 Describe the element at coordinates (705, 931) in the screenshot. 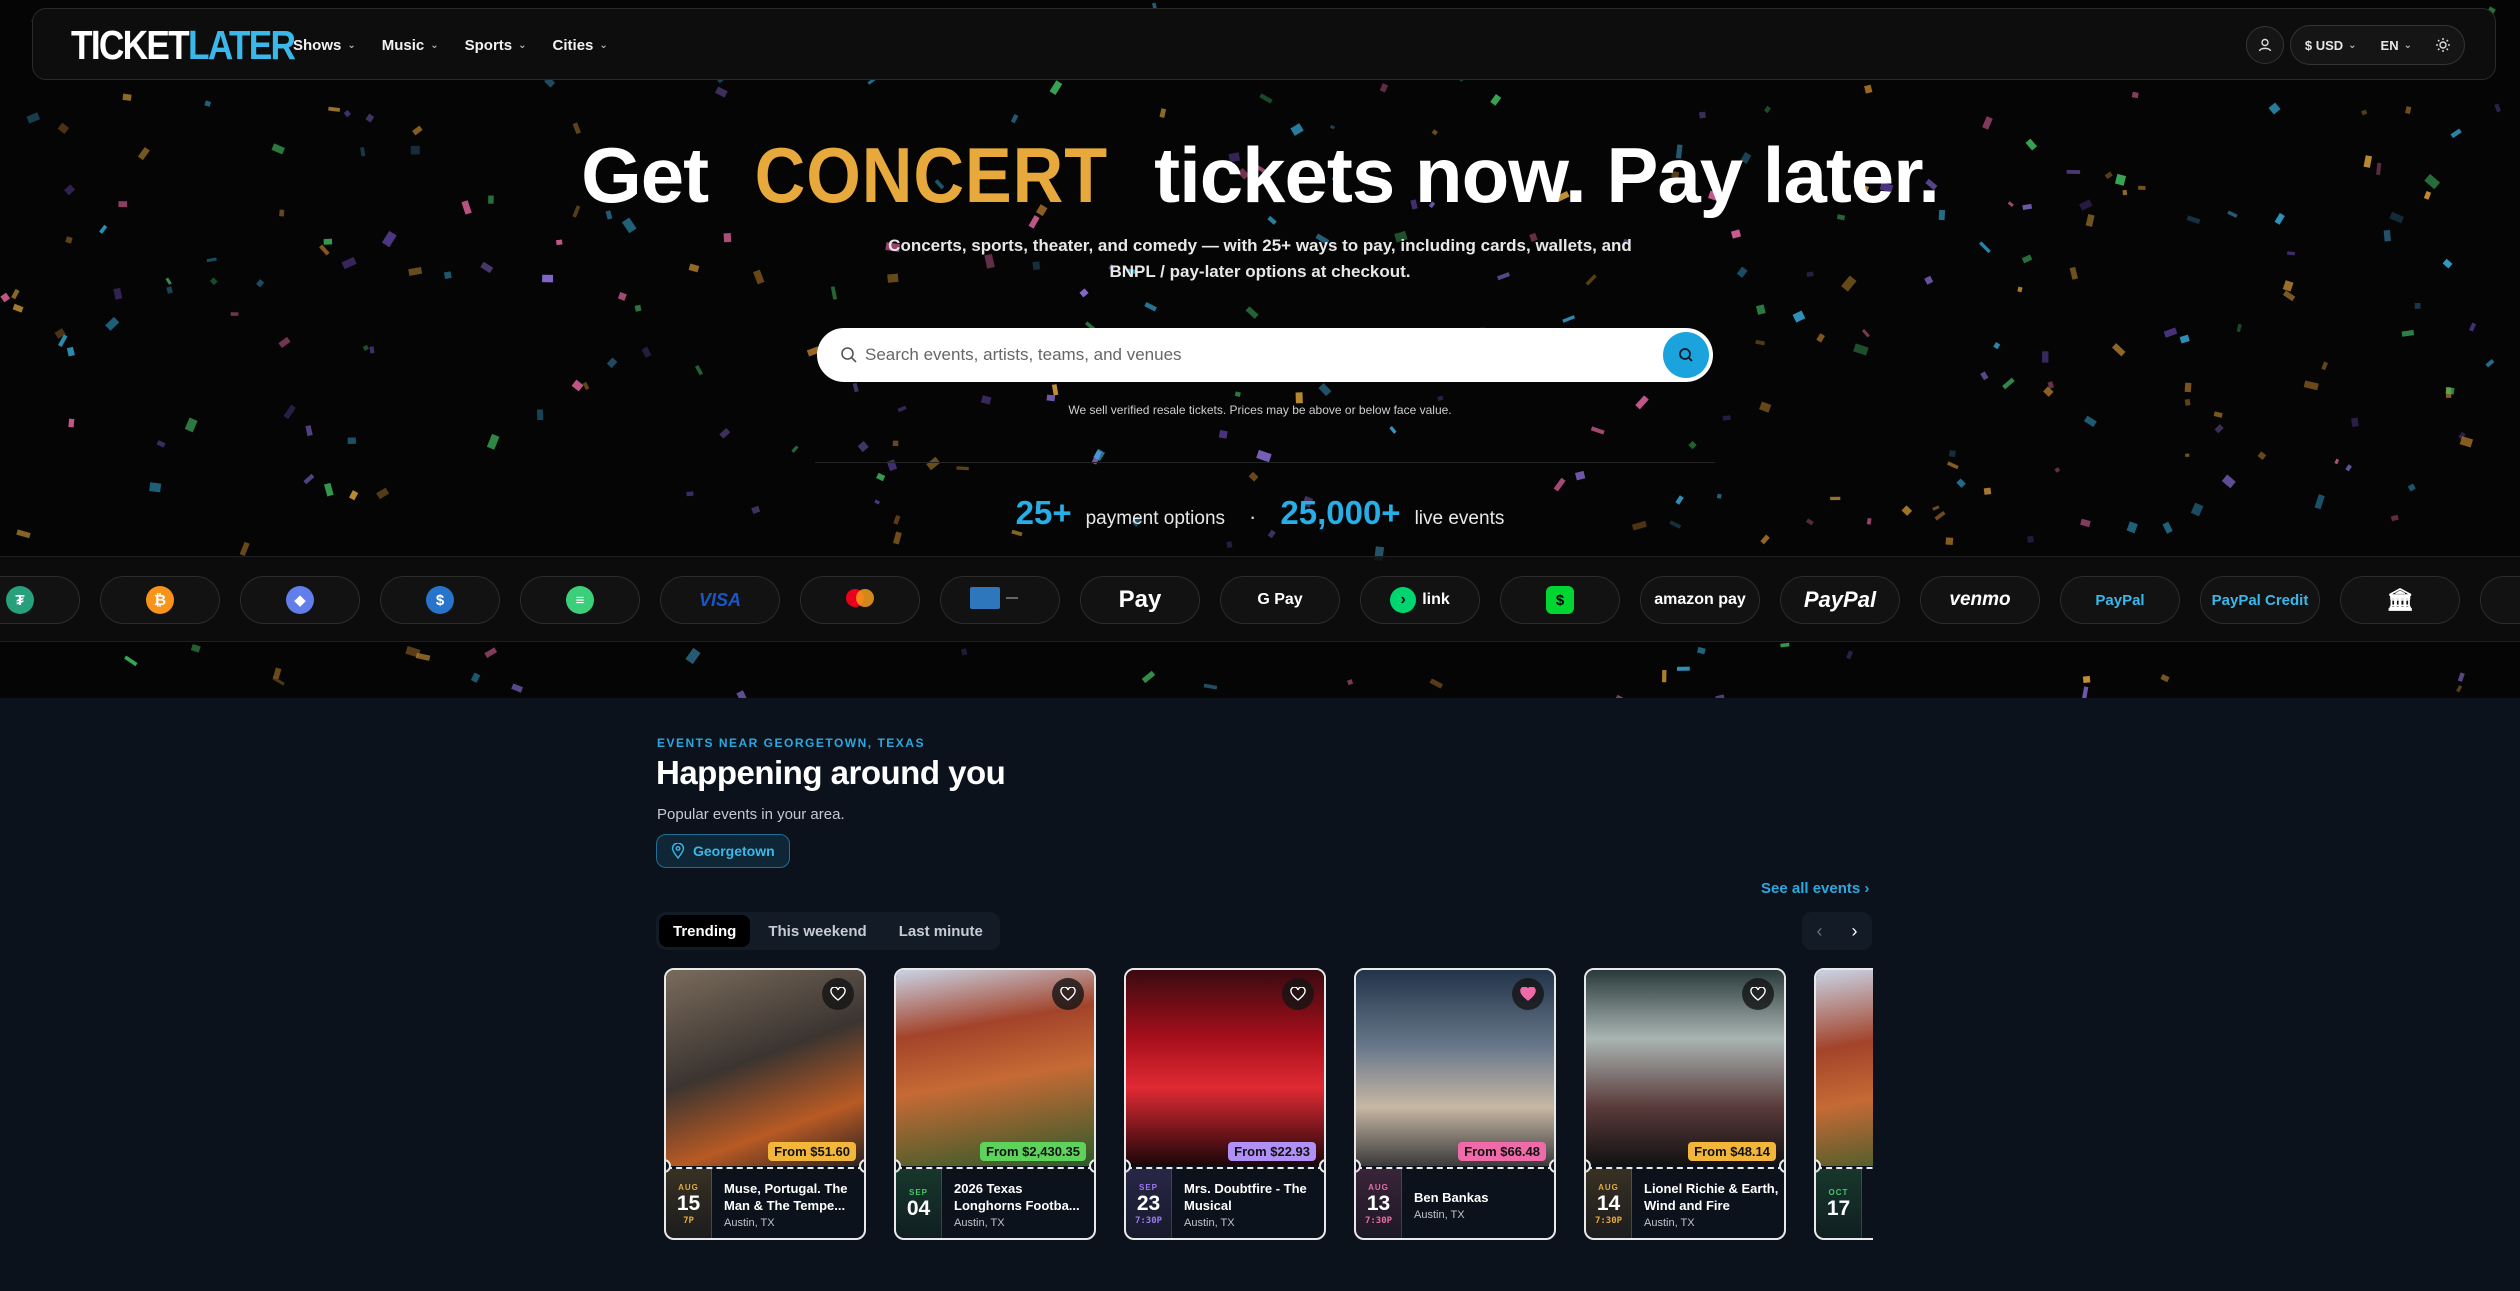

I see `tab-trending: Trending` at that location.